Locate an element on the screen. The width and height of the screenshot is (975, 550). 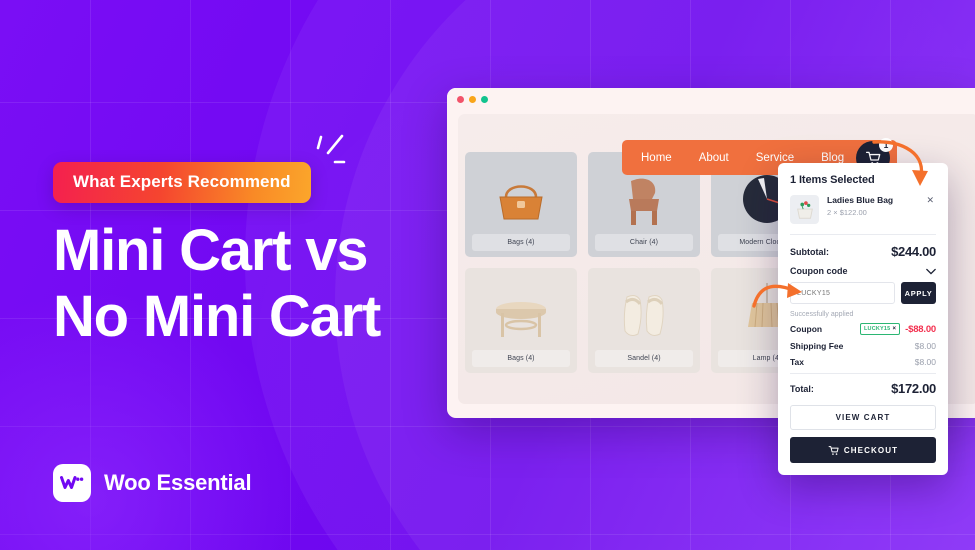
coupon-form: APPLY is located at coordinates (863, 293).